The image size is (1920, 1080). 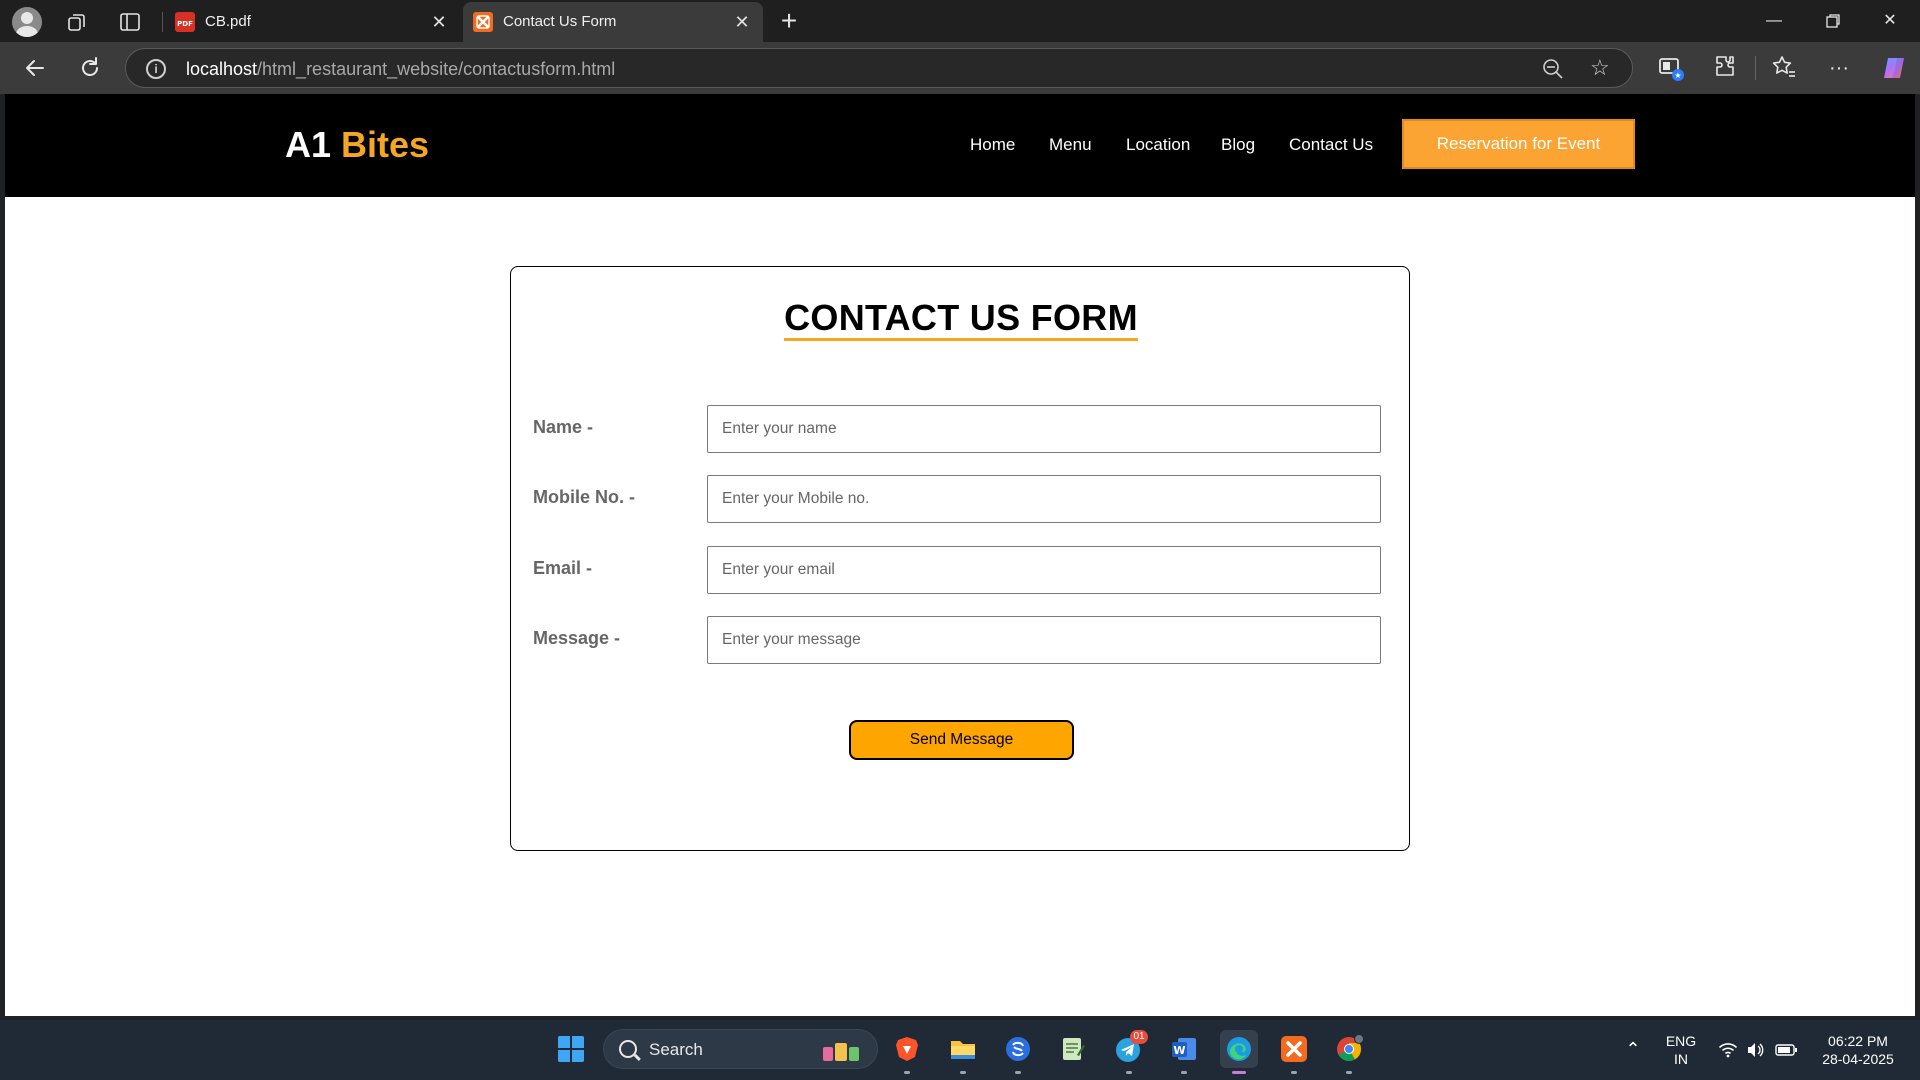 What do you see at coordinates (1238, 145) in the screenshot?
I see `nav-blog: Blog` at bounding box center [1238, 145].